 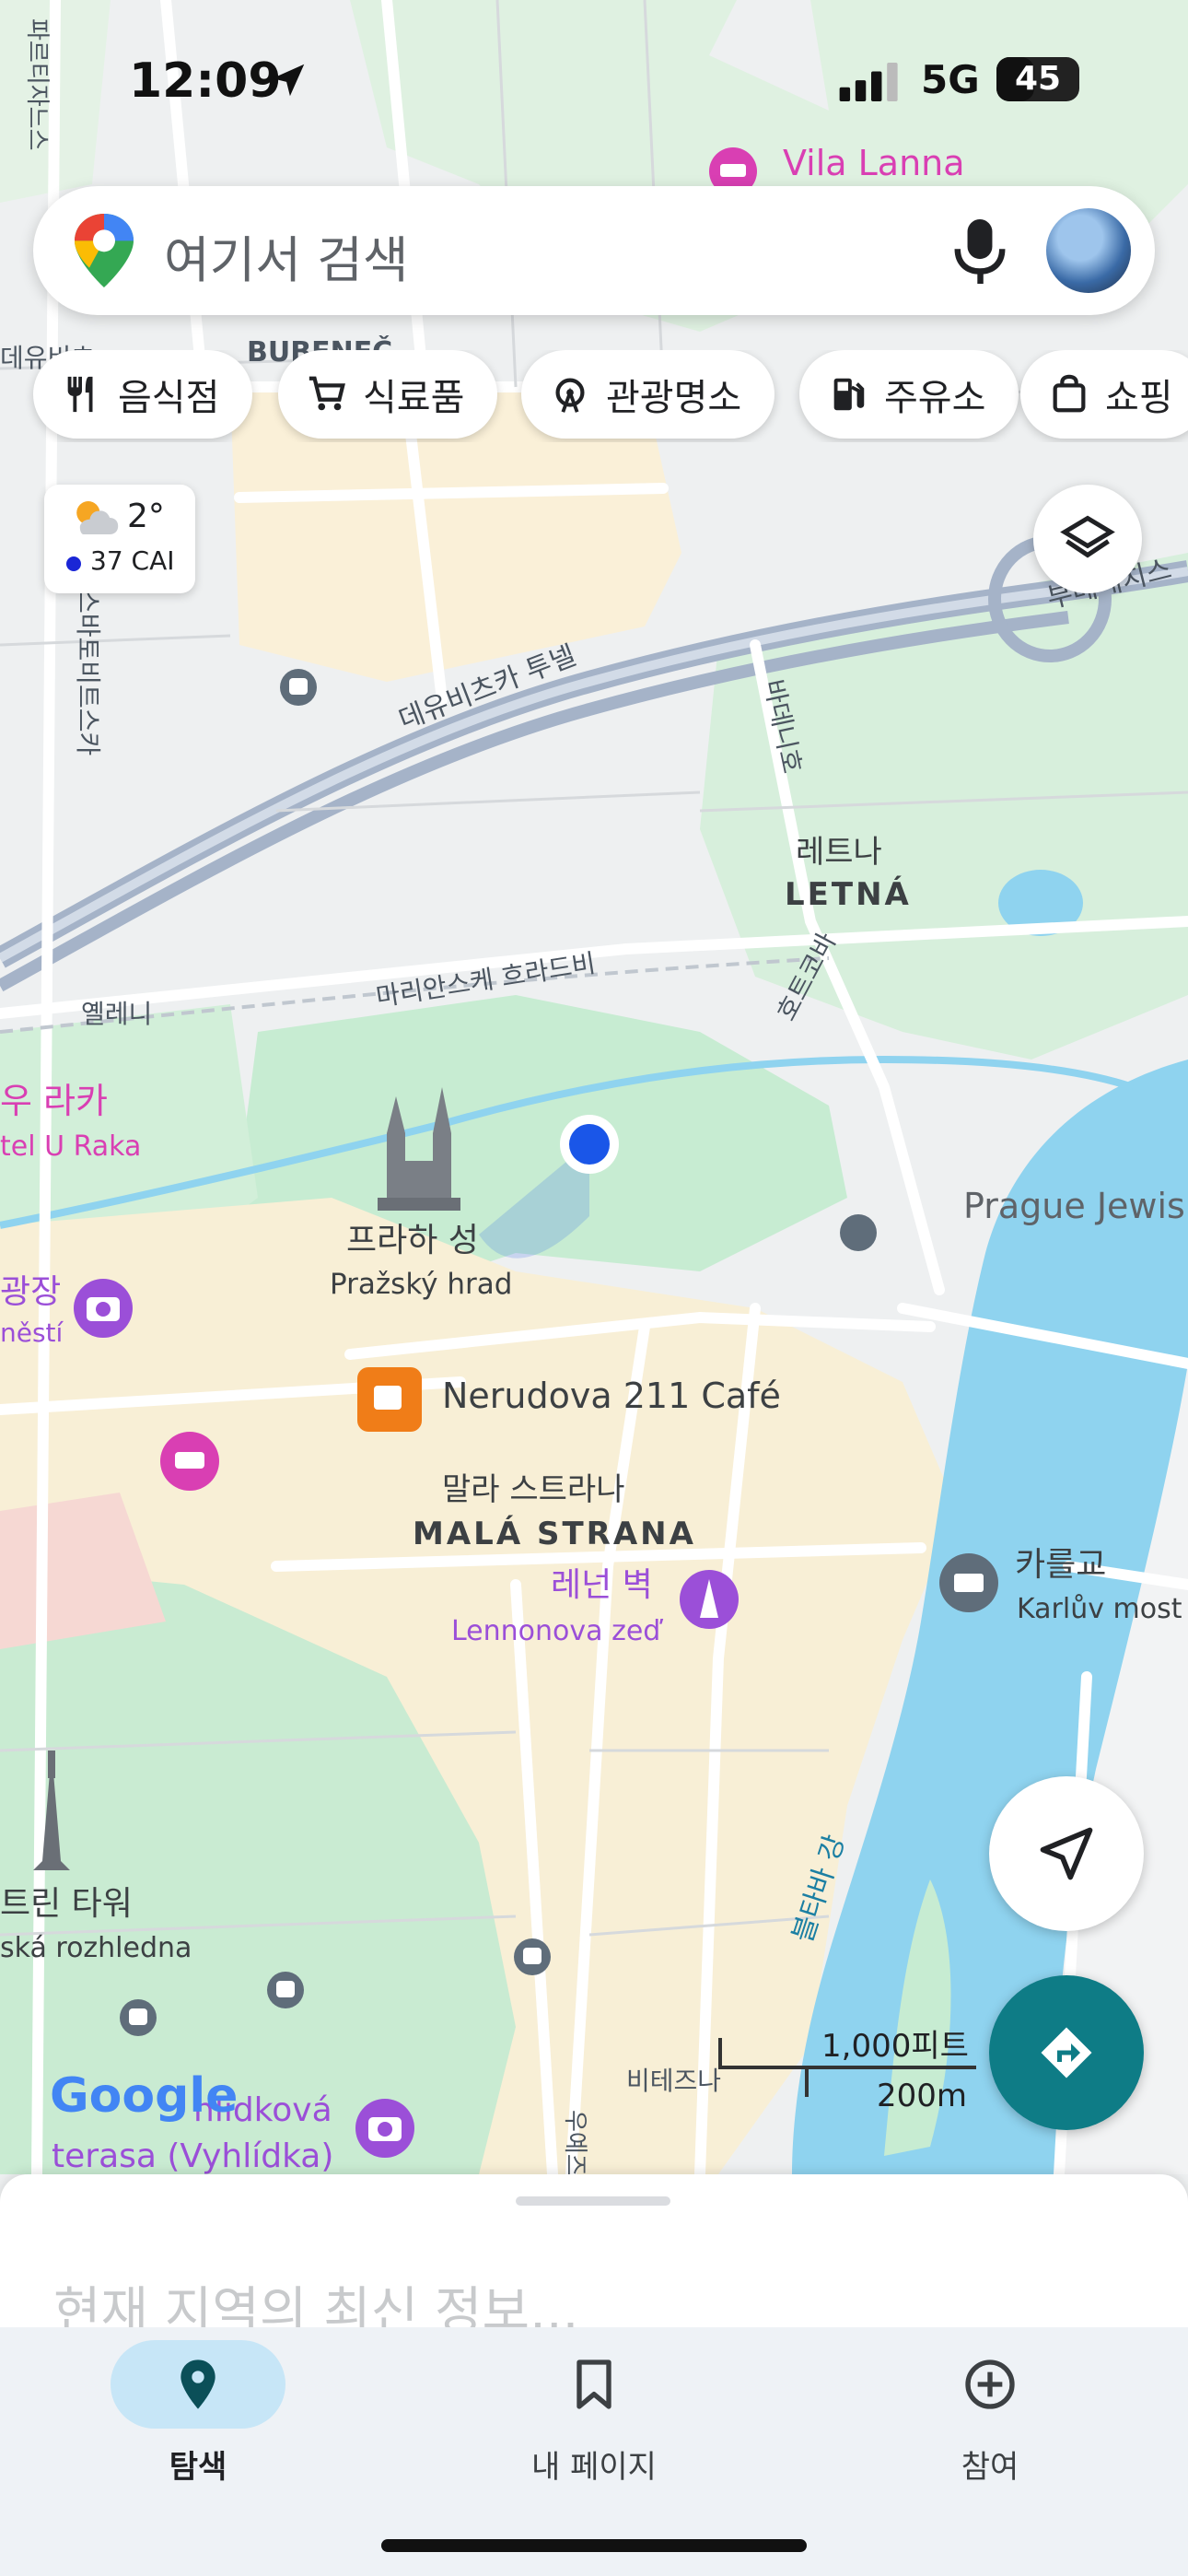 What do you see at coordinates (594, 2467) in the screenshot?
I see `tab-saved-label: 내 페이지` at bounding box center [594, 2467].